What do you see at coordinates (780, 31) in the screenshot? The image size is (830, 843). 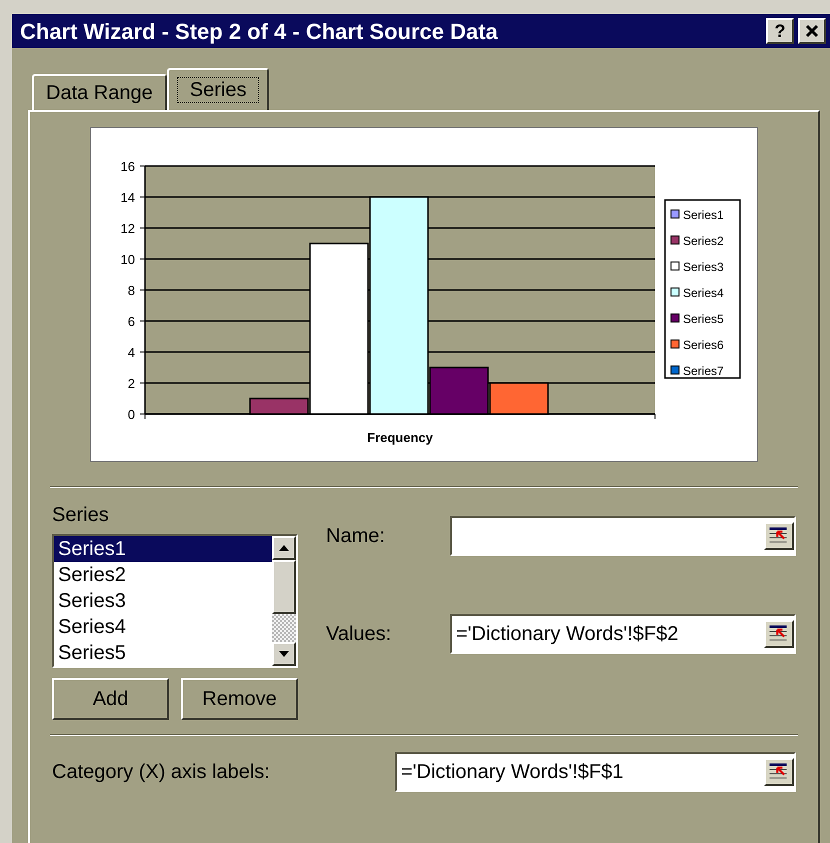 I see `help-button: ?` at bounding box center [780, 31].